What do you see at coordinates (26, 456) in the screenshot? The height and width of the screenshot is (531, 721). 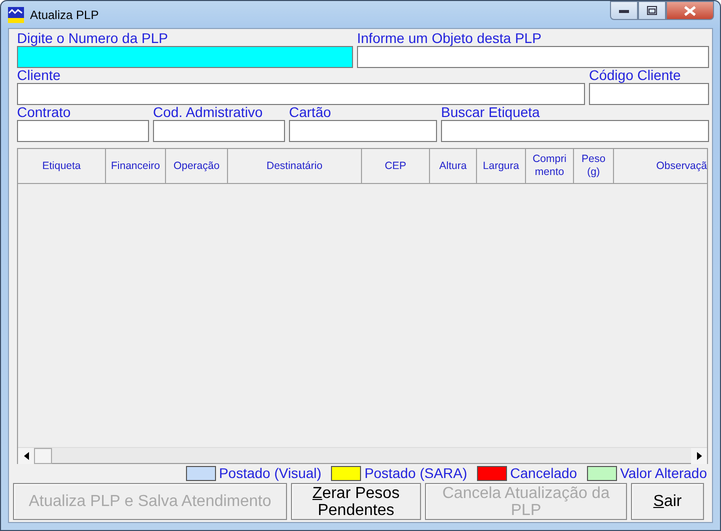 I see `scroll-left-icon` at bounding box center [26, 456].